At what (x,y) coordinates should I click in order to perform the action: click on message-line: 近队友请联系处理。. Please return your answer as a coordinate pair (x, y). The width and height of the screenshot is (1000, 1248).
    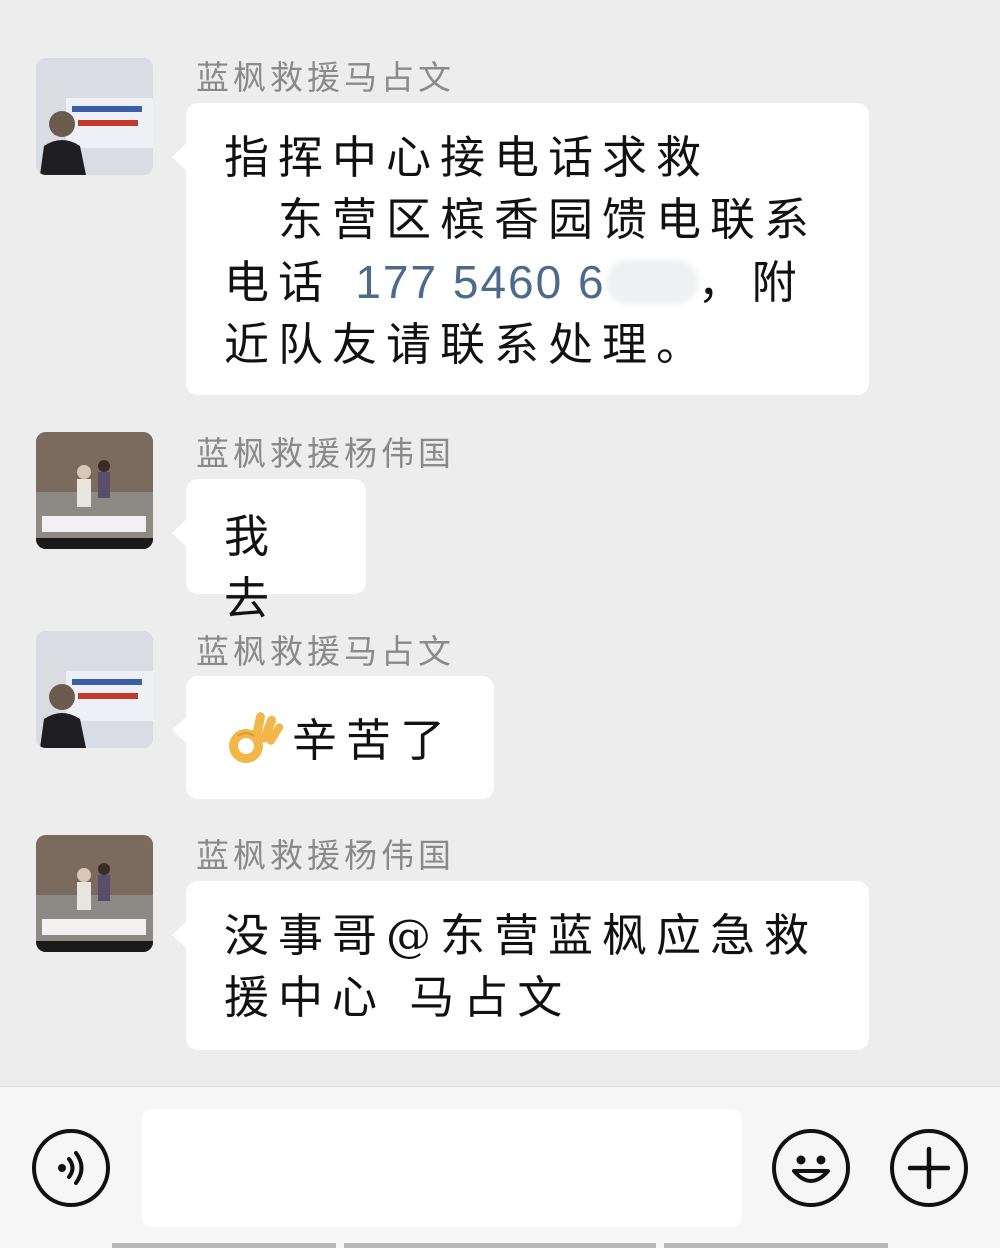
    Looking at the image, I should click on (467, 344).